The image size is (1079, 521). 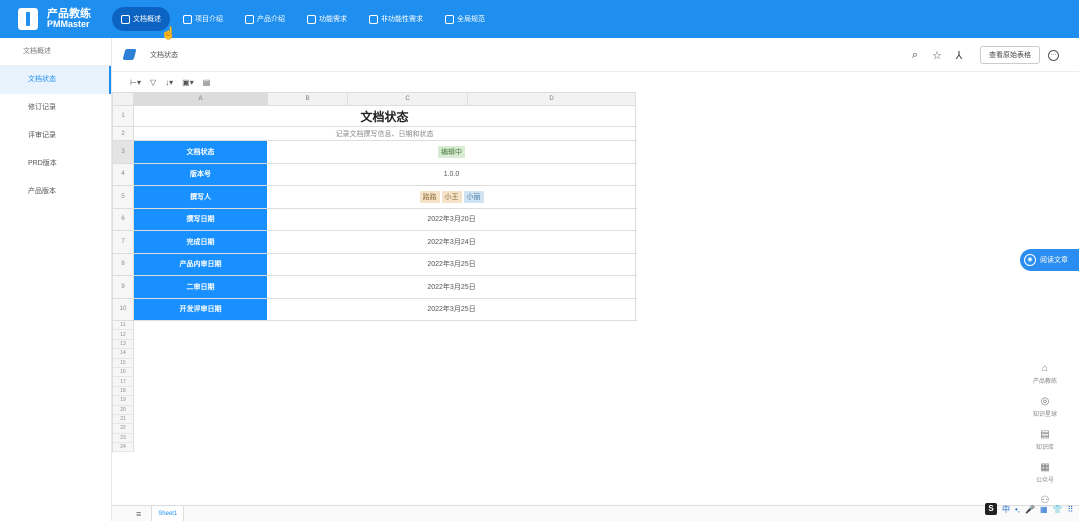 I want to click on ime-punct-icon: •,, so click(x=1017, y=509).